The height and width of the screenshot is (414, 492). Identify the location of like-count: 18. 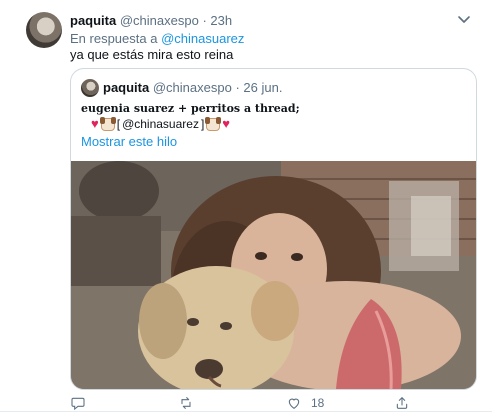
(318, 403).